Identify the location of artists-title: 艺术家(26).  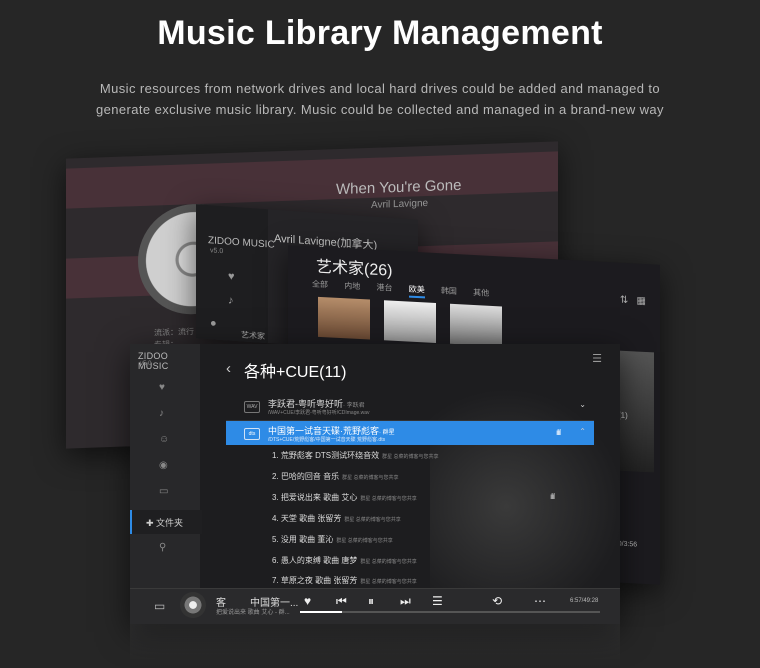
(354, 269).